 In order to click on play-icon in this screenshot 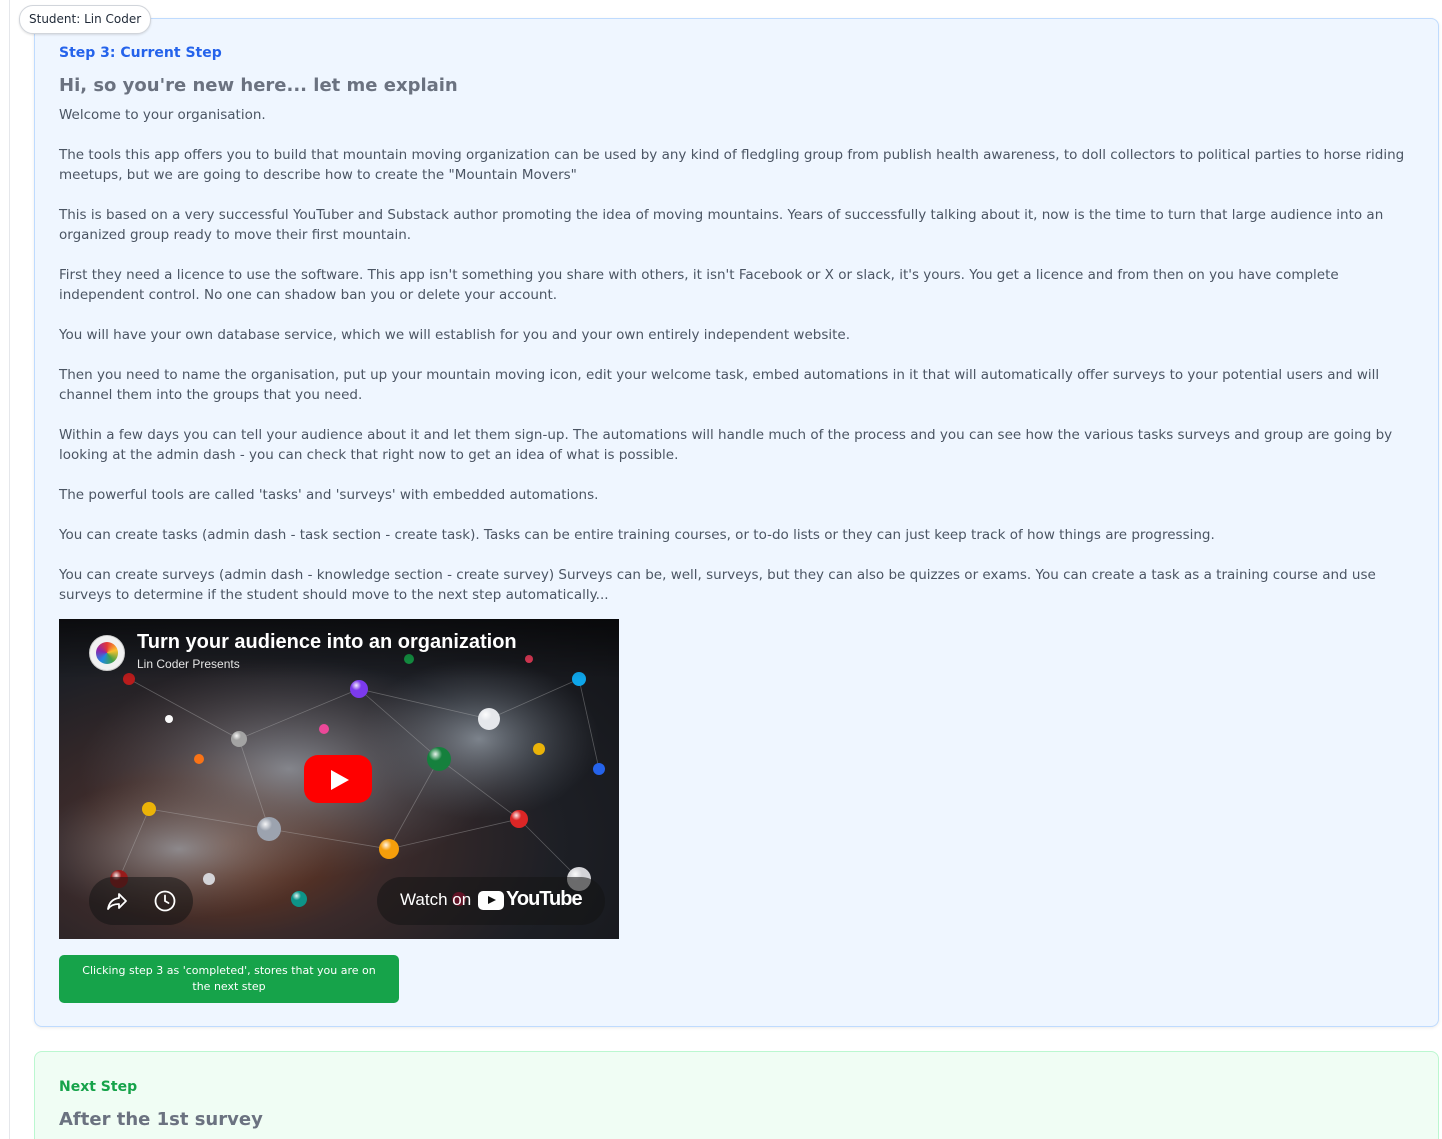, I will do `click(340, 780)`.